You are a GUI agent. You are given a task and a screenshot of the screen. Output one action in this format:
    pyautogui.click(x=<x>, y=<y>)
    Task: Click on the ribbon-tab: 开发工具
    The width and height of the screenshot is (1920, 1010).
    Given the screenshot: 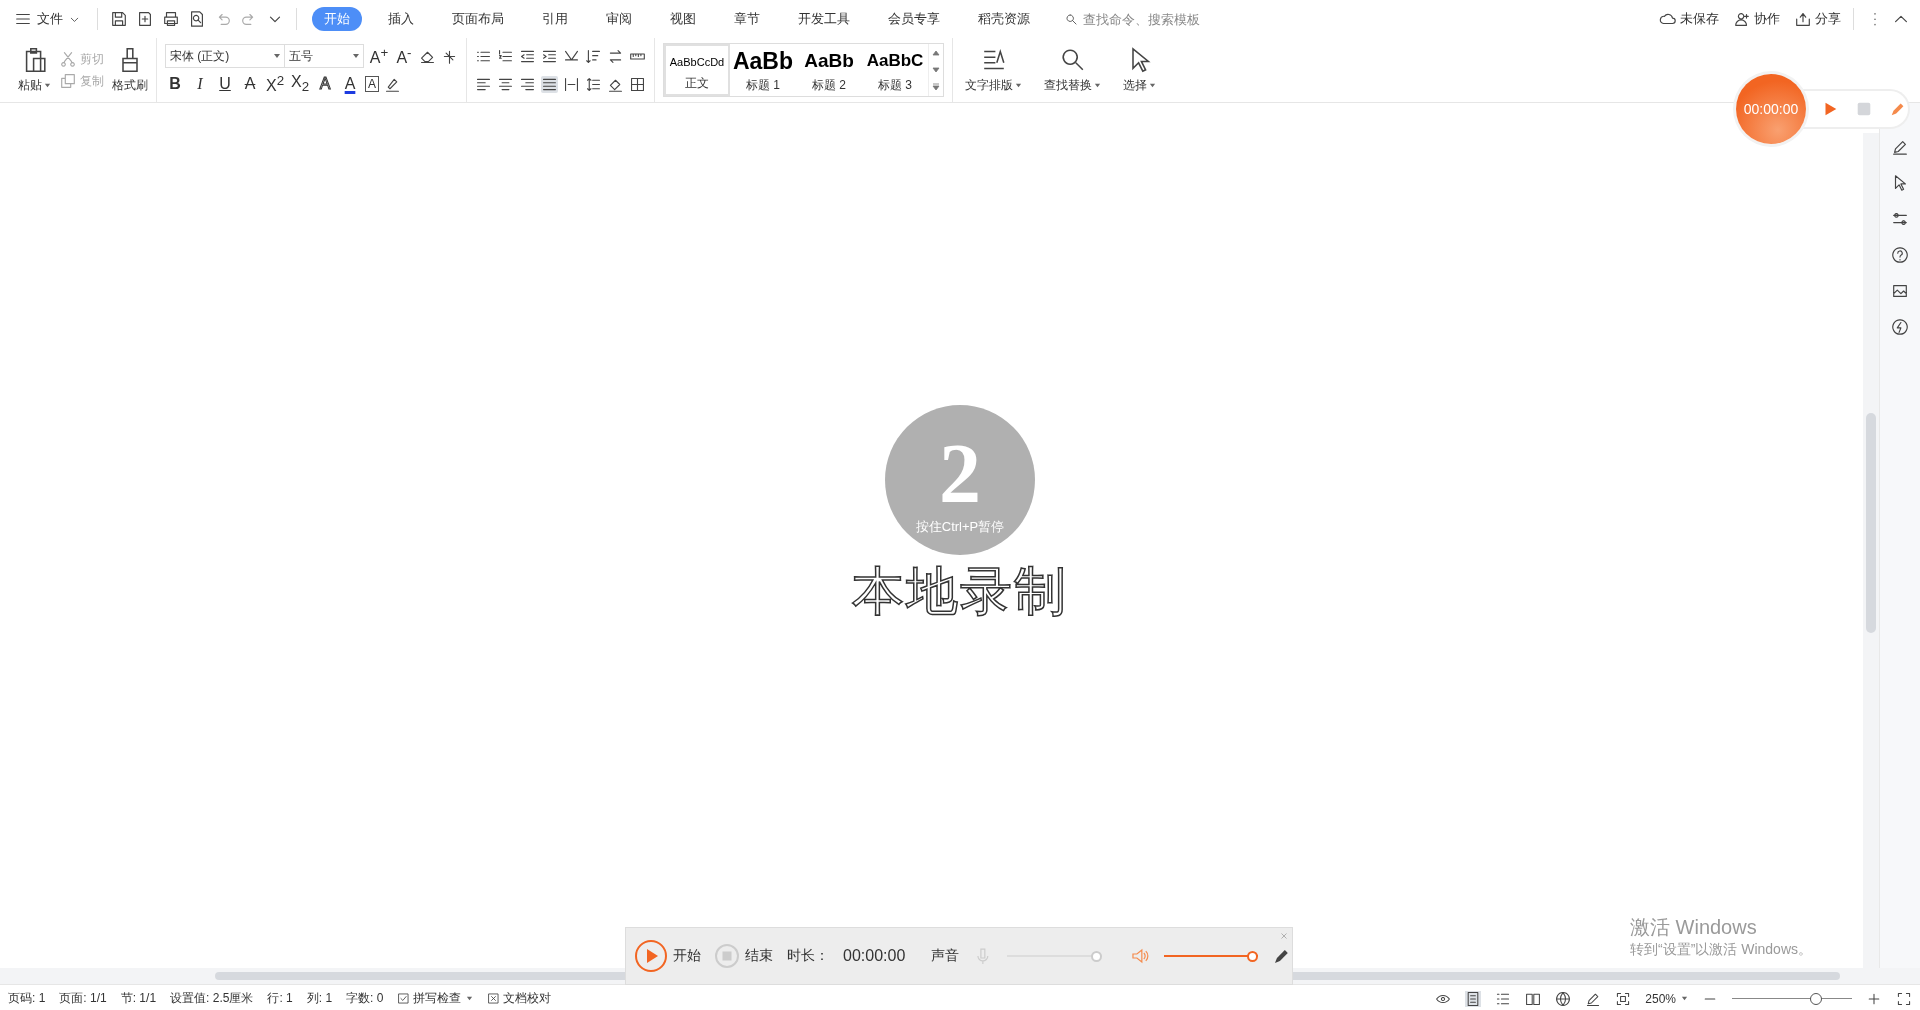 What is the action you would take?
    pyautogui.click(x=824, y=19)
    